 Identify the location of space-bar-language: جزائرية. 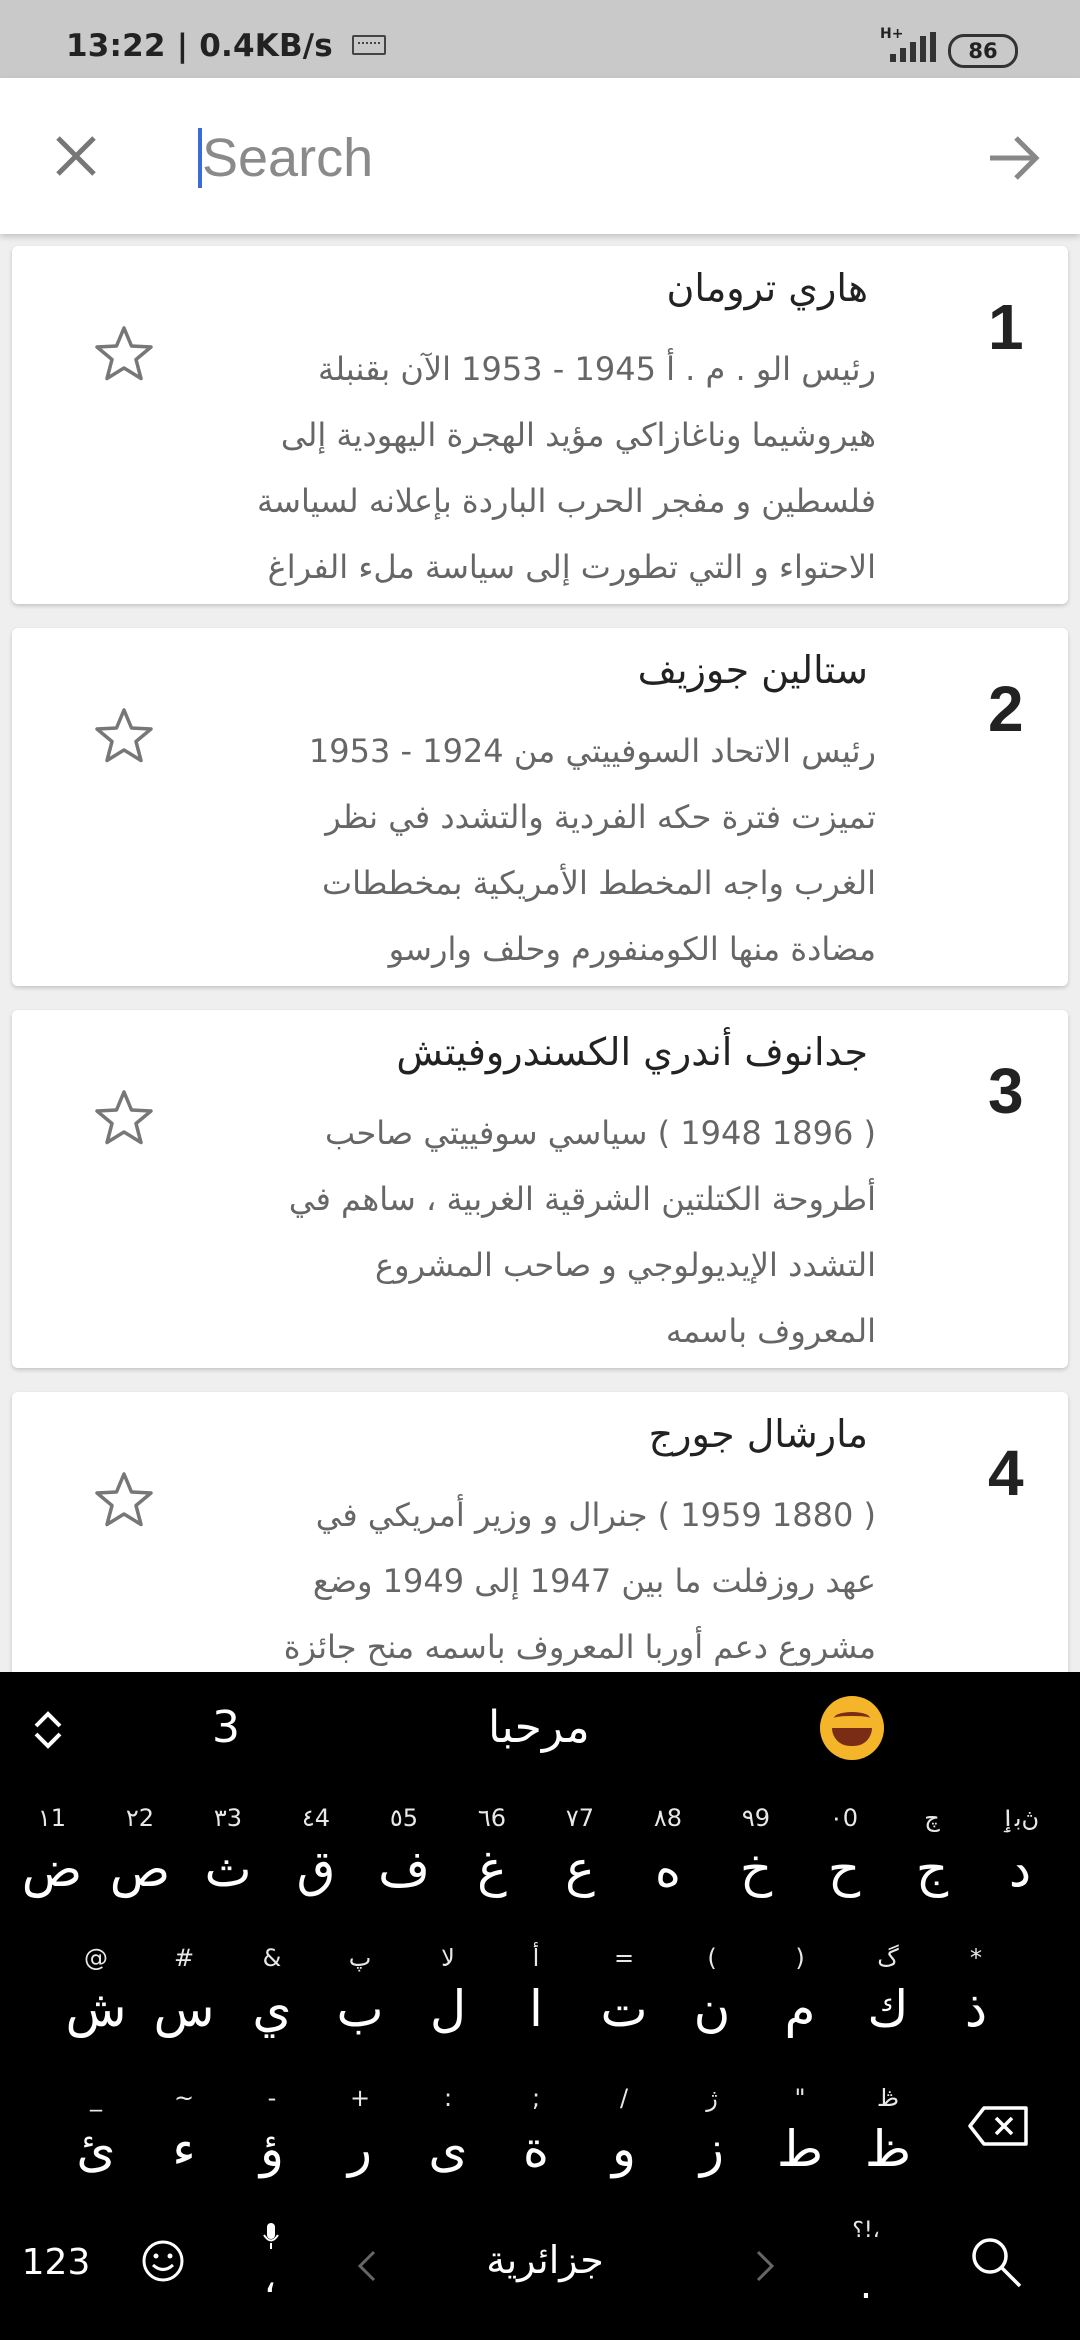
(545, 2260).